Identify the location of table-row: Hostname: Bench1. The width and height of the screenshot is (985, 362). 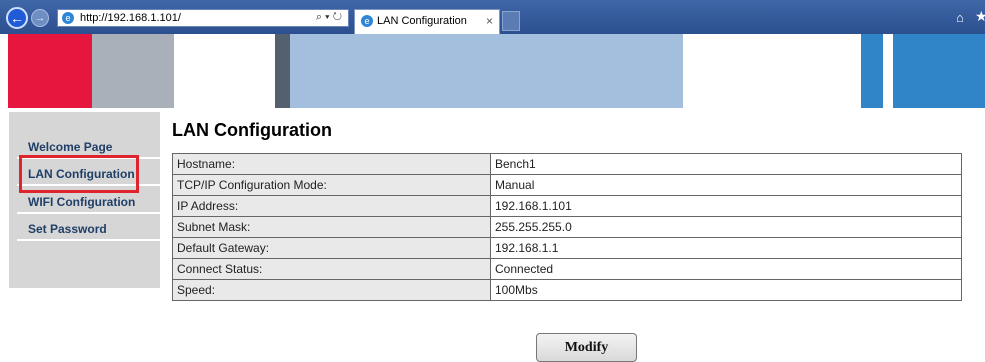
(567, 164).